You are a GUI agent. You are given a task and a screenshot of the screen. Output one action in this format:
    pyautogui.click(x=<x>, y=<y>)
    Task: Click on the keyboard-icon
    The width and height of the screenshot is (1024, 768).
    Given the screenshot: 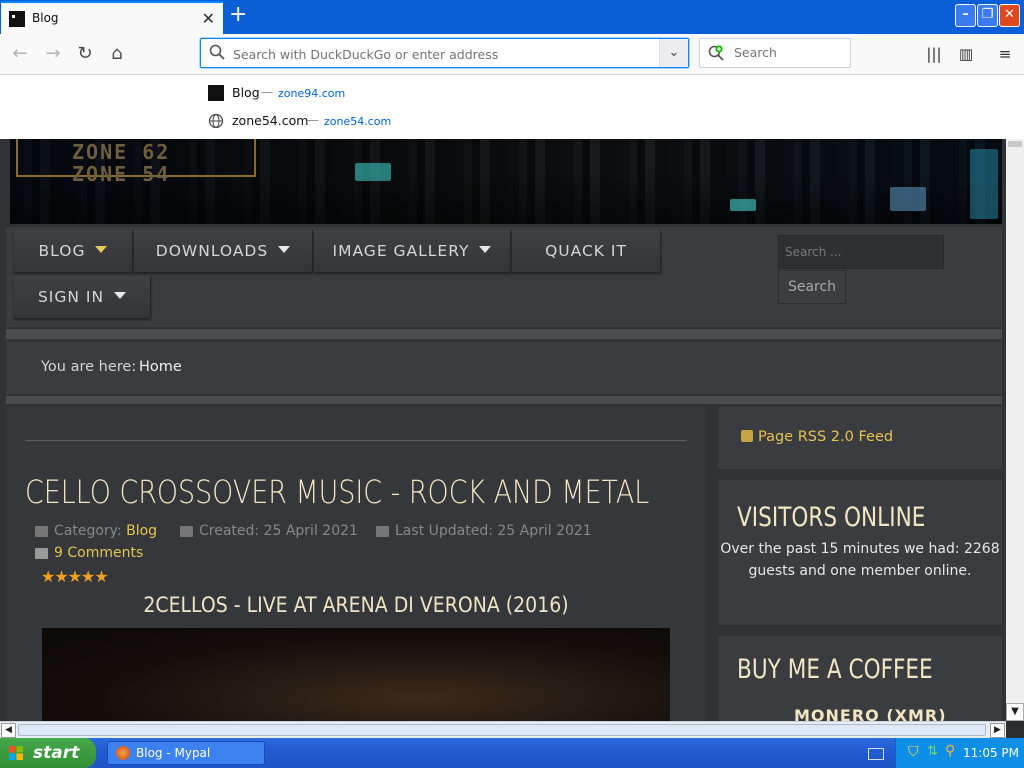 What is the action you would take?
    pyautogui.click(x=876, y=754)
    